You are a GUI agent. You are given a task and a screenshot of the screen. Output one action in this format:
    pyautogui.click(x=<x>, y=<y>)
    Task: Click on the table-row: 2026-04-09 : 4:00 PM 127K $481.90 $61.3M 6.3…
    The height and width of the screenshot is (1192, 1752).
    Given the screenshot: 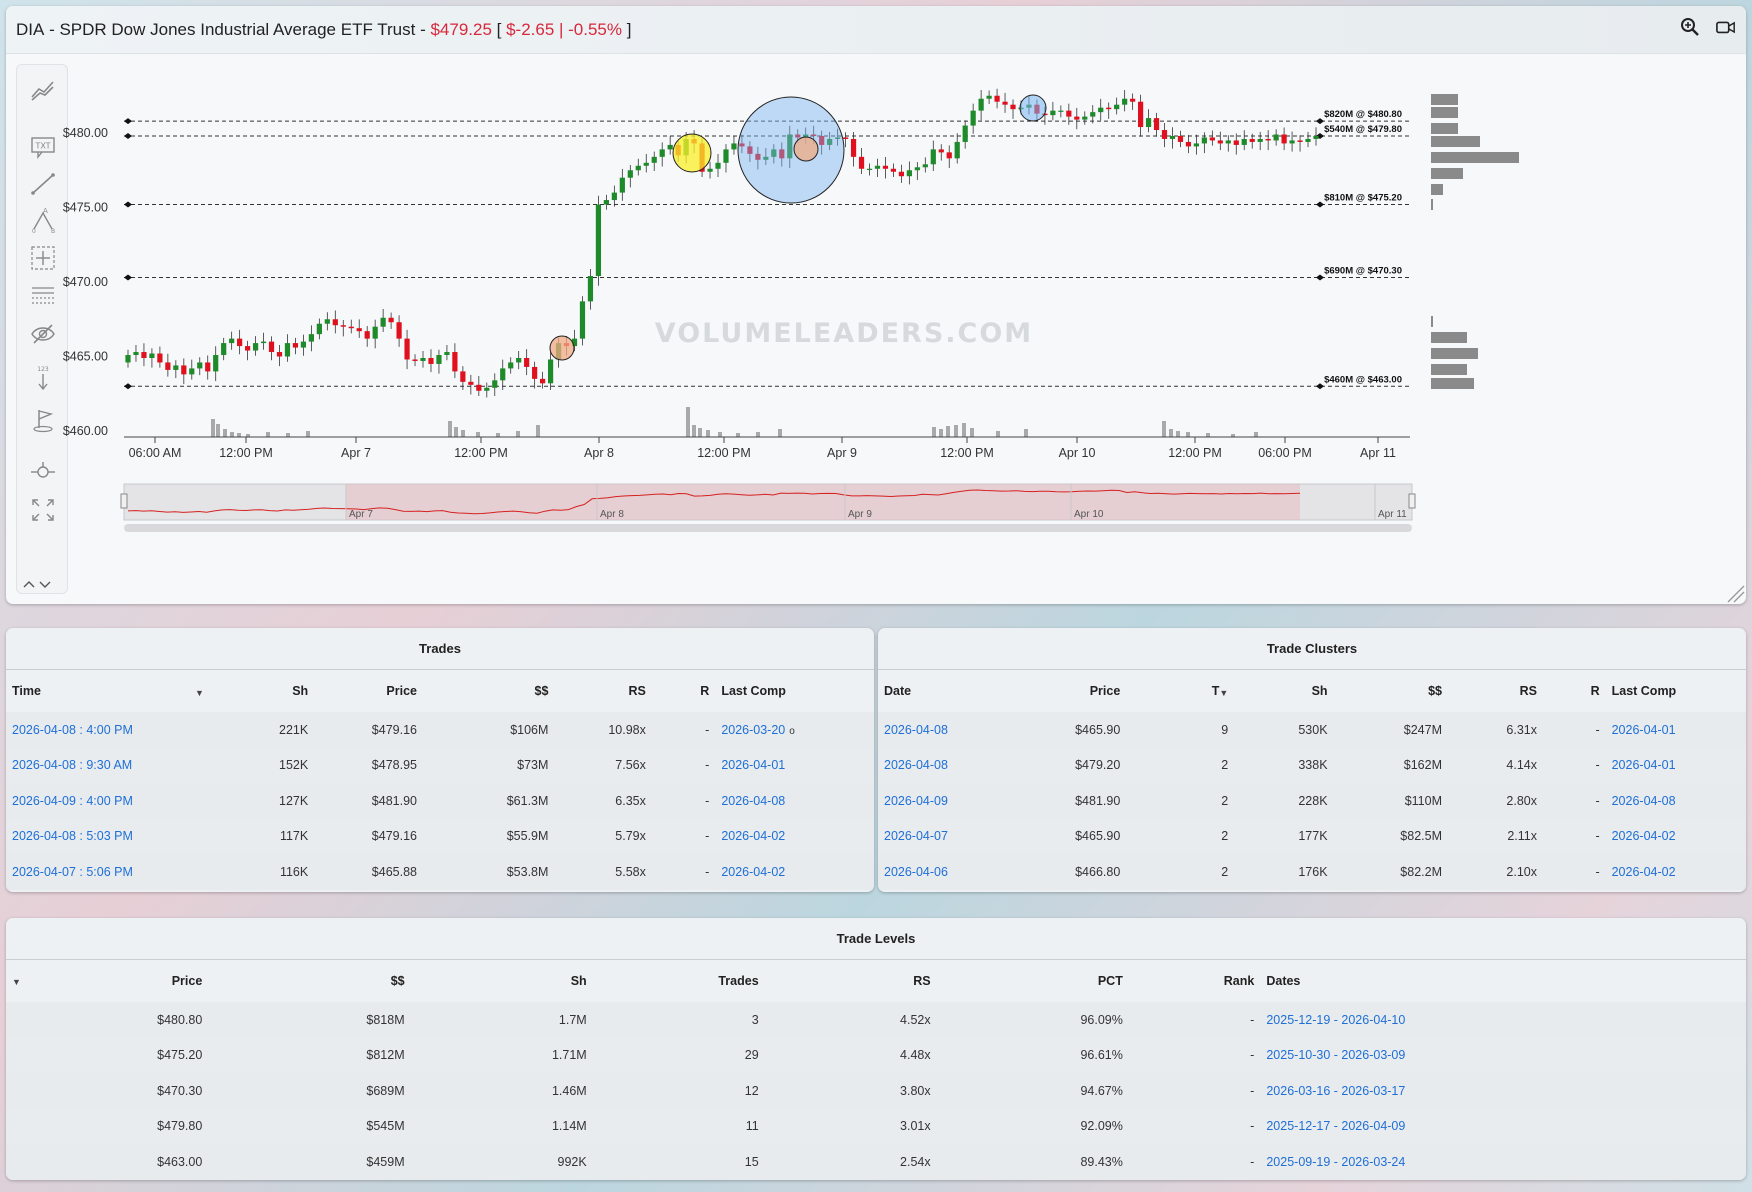 What is the action you would take?
    pyautogui.click(x=440, y=801)
    